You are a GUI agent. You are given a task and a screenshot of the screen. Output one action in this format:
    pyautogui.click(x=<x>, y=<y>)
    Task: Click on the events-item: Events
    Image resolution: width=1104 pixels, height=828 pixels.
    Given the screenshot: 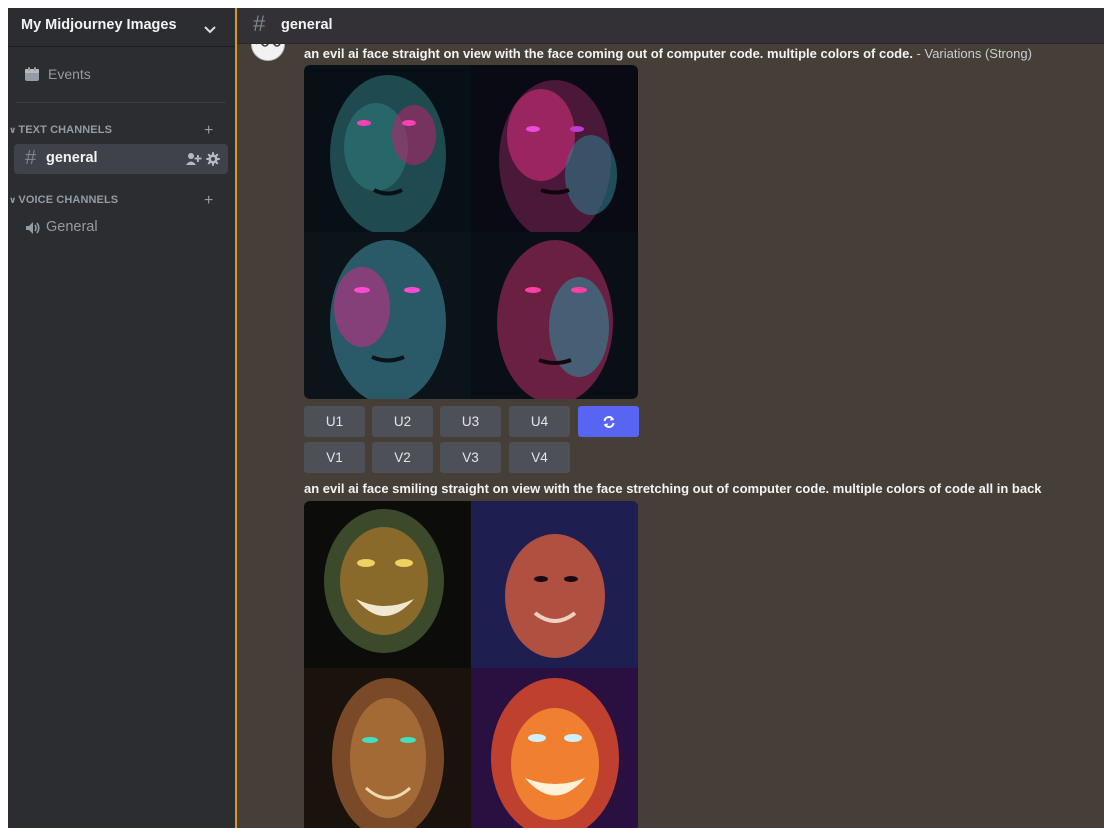 What is the action you would take?
    pyautogui.click(x=57, y=74)
    